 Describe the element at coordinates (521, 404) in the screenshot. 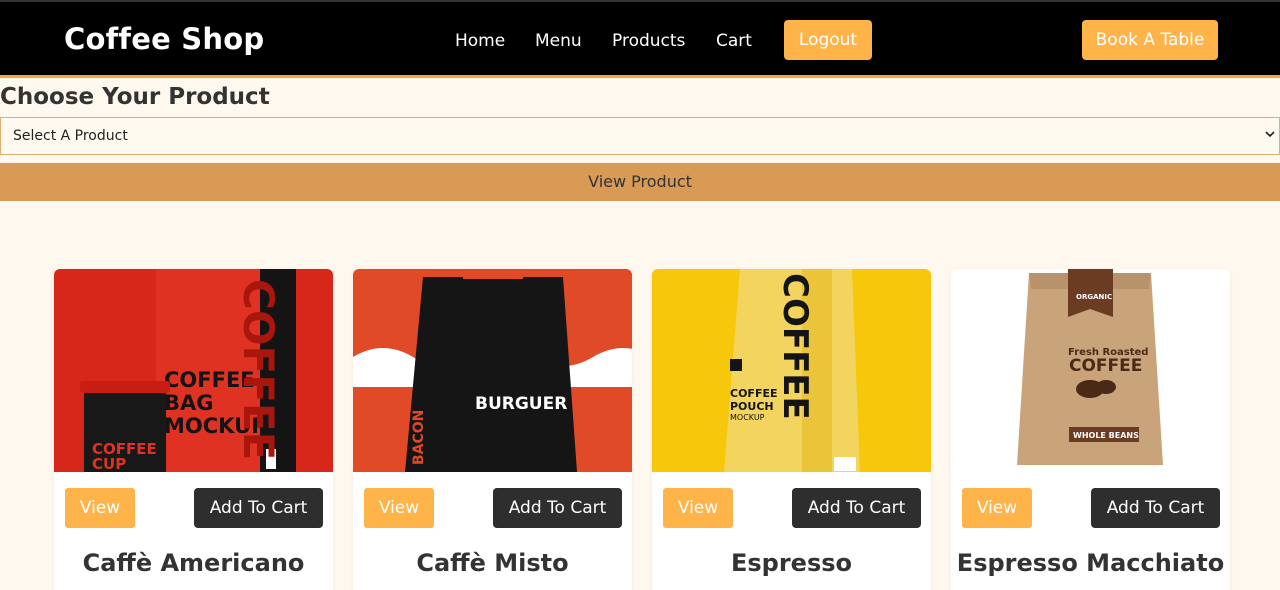

I see `bag-text-burguer: BURGUER` at that location.